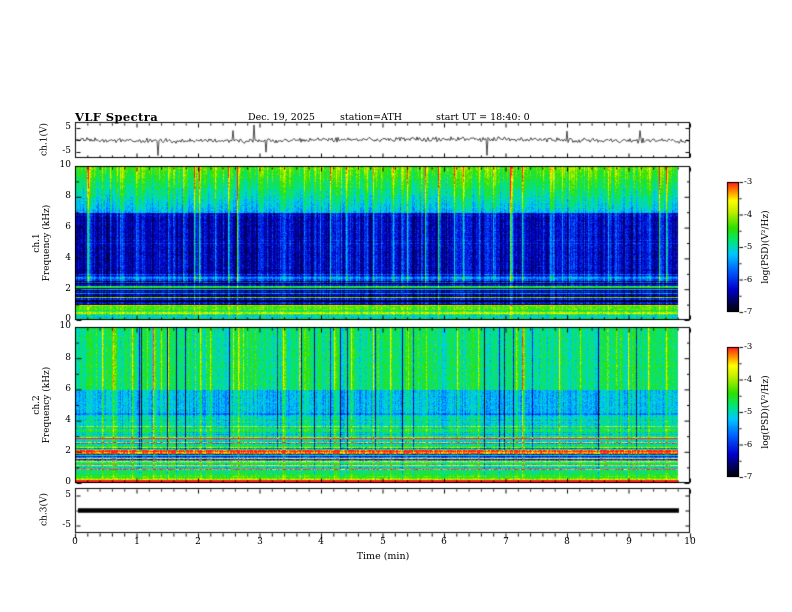  What do you see at coordinates (629, 542) in the screenshot?
I see `time-tick-label: 9` at bounding box center [629, 542].